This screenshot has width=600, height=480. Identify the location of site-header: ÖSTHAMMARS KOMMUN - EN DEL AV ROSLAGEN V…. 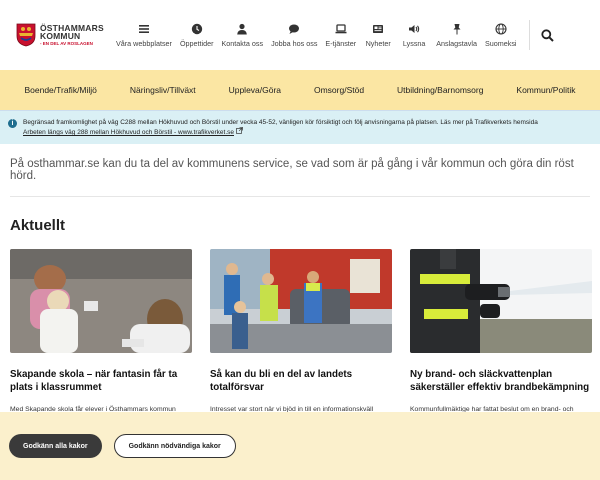
(300, 35).